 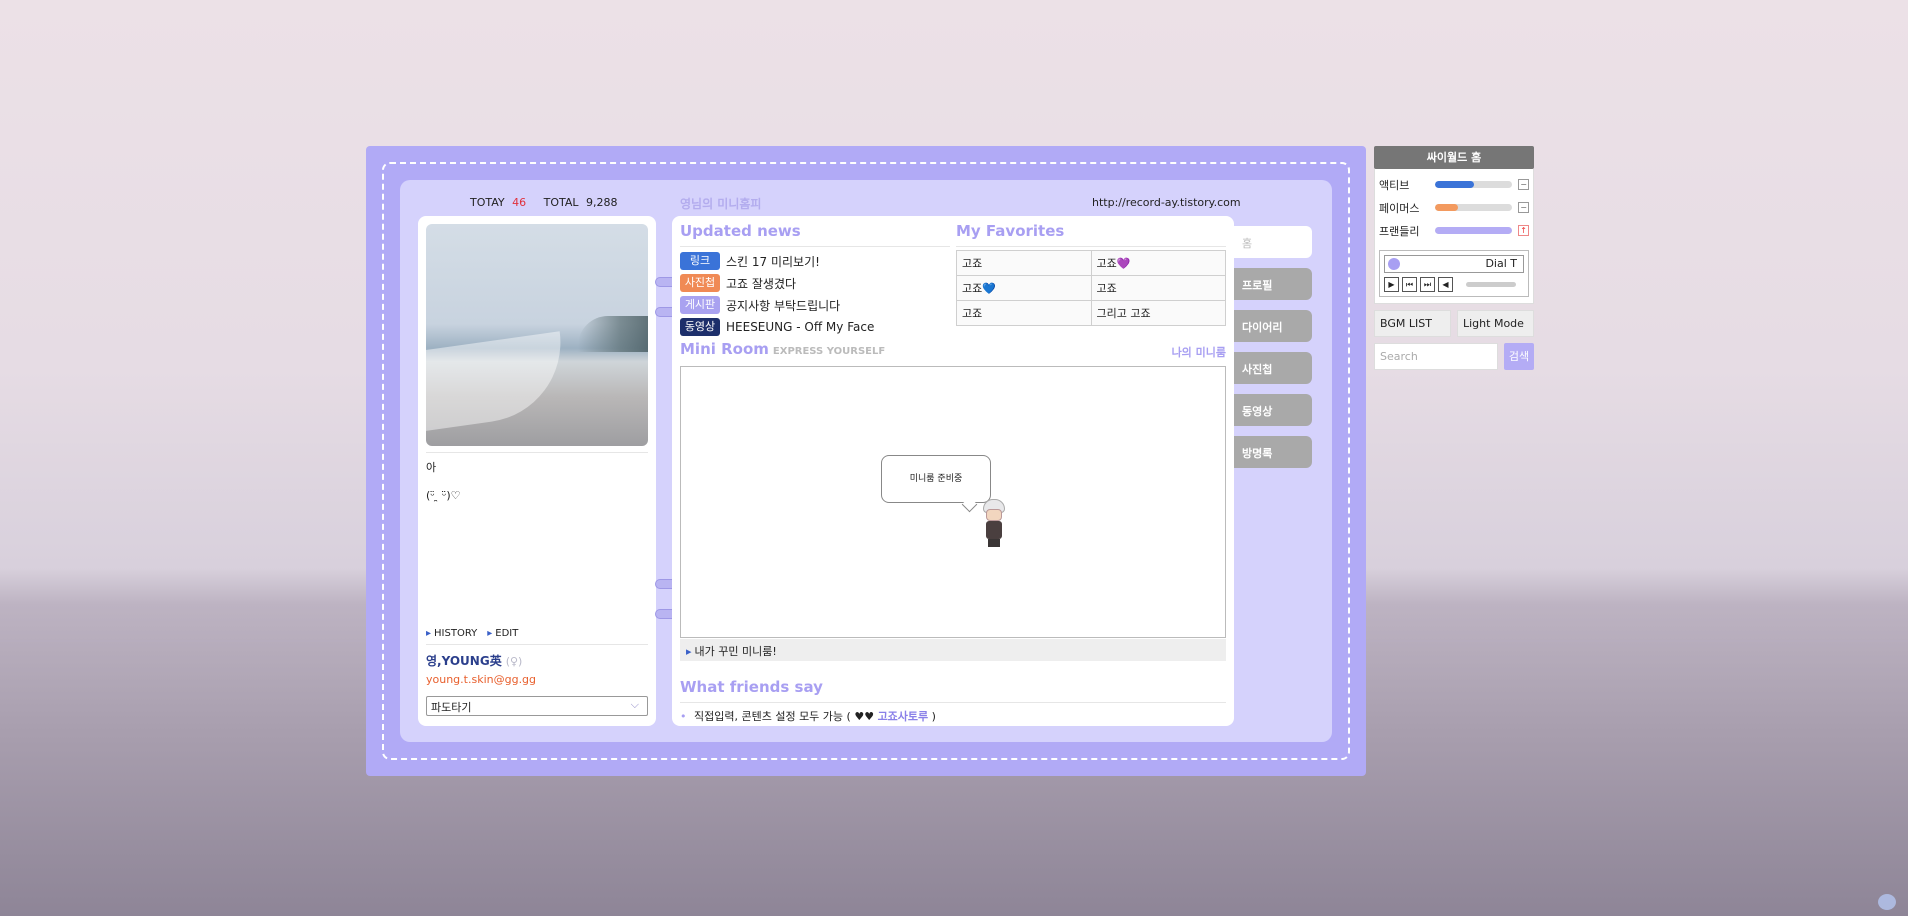 What do you see at coordinates (451, 633) in the screenshot?
I see `history-link: HISTORY` at bounding box center [451, 633].